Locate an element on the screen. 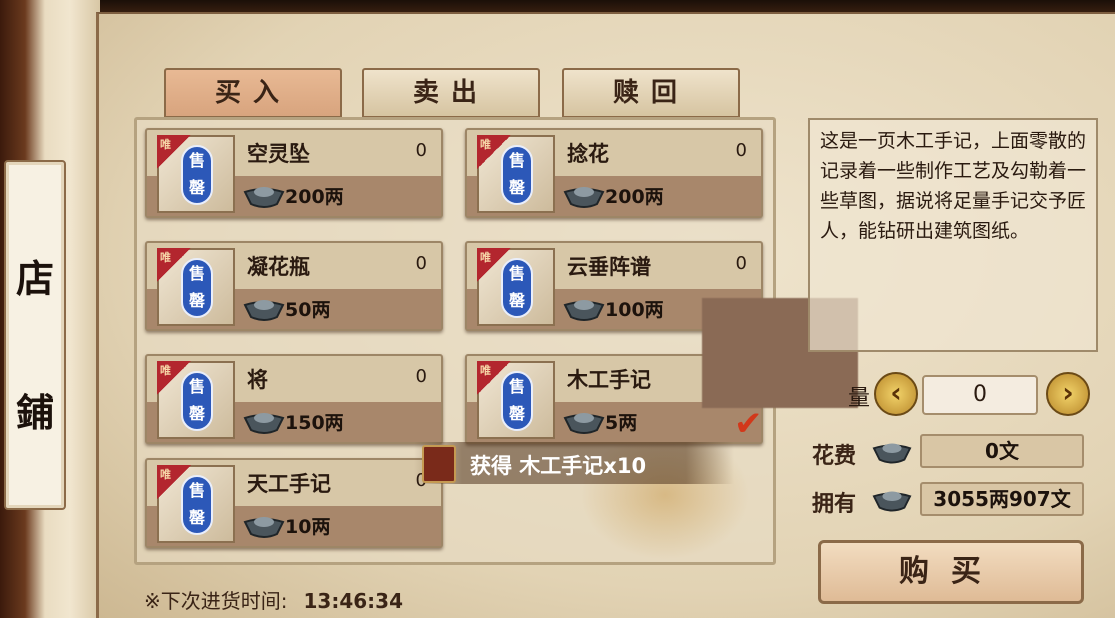  item-price: 10两 is located at coordinates (308, 527).